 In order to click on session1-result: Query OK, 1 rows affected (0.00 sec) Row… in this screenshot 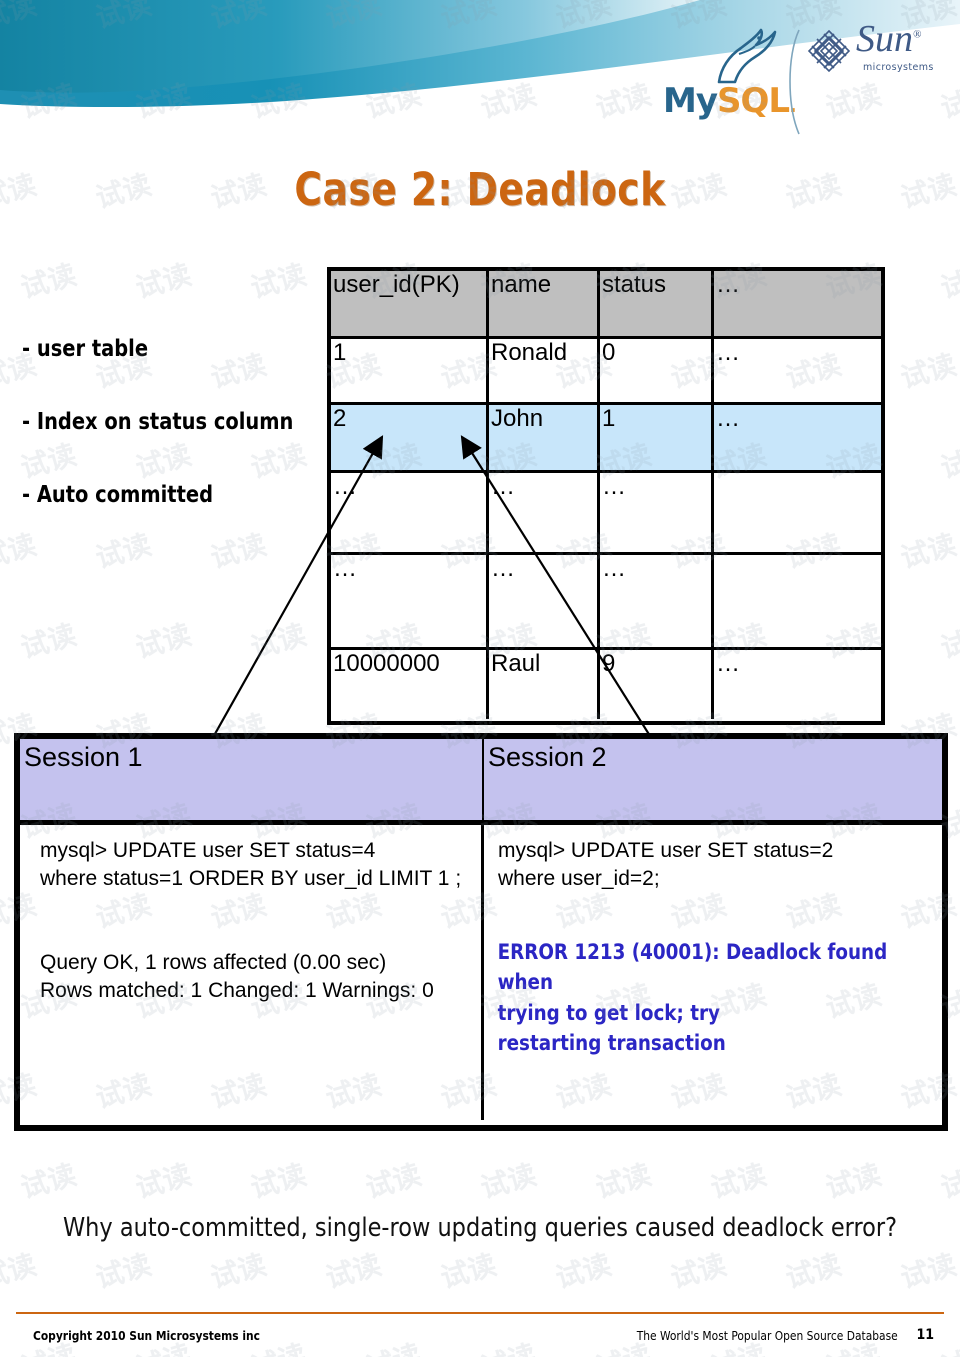, I will do `click(237, 976)`.